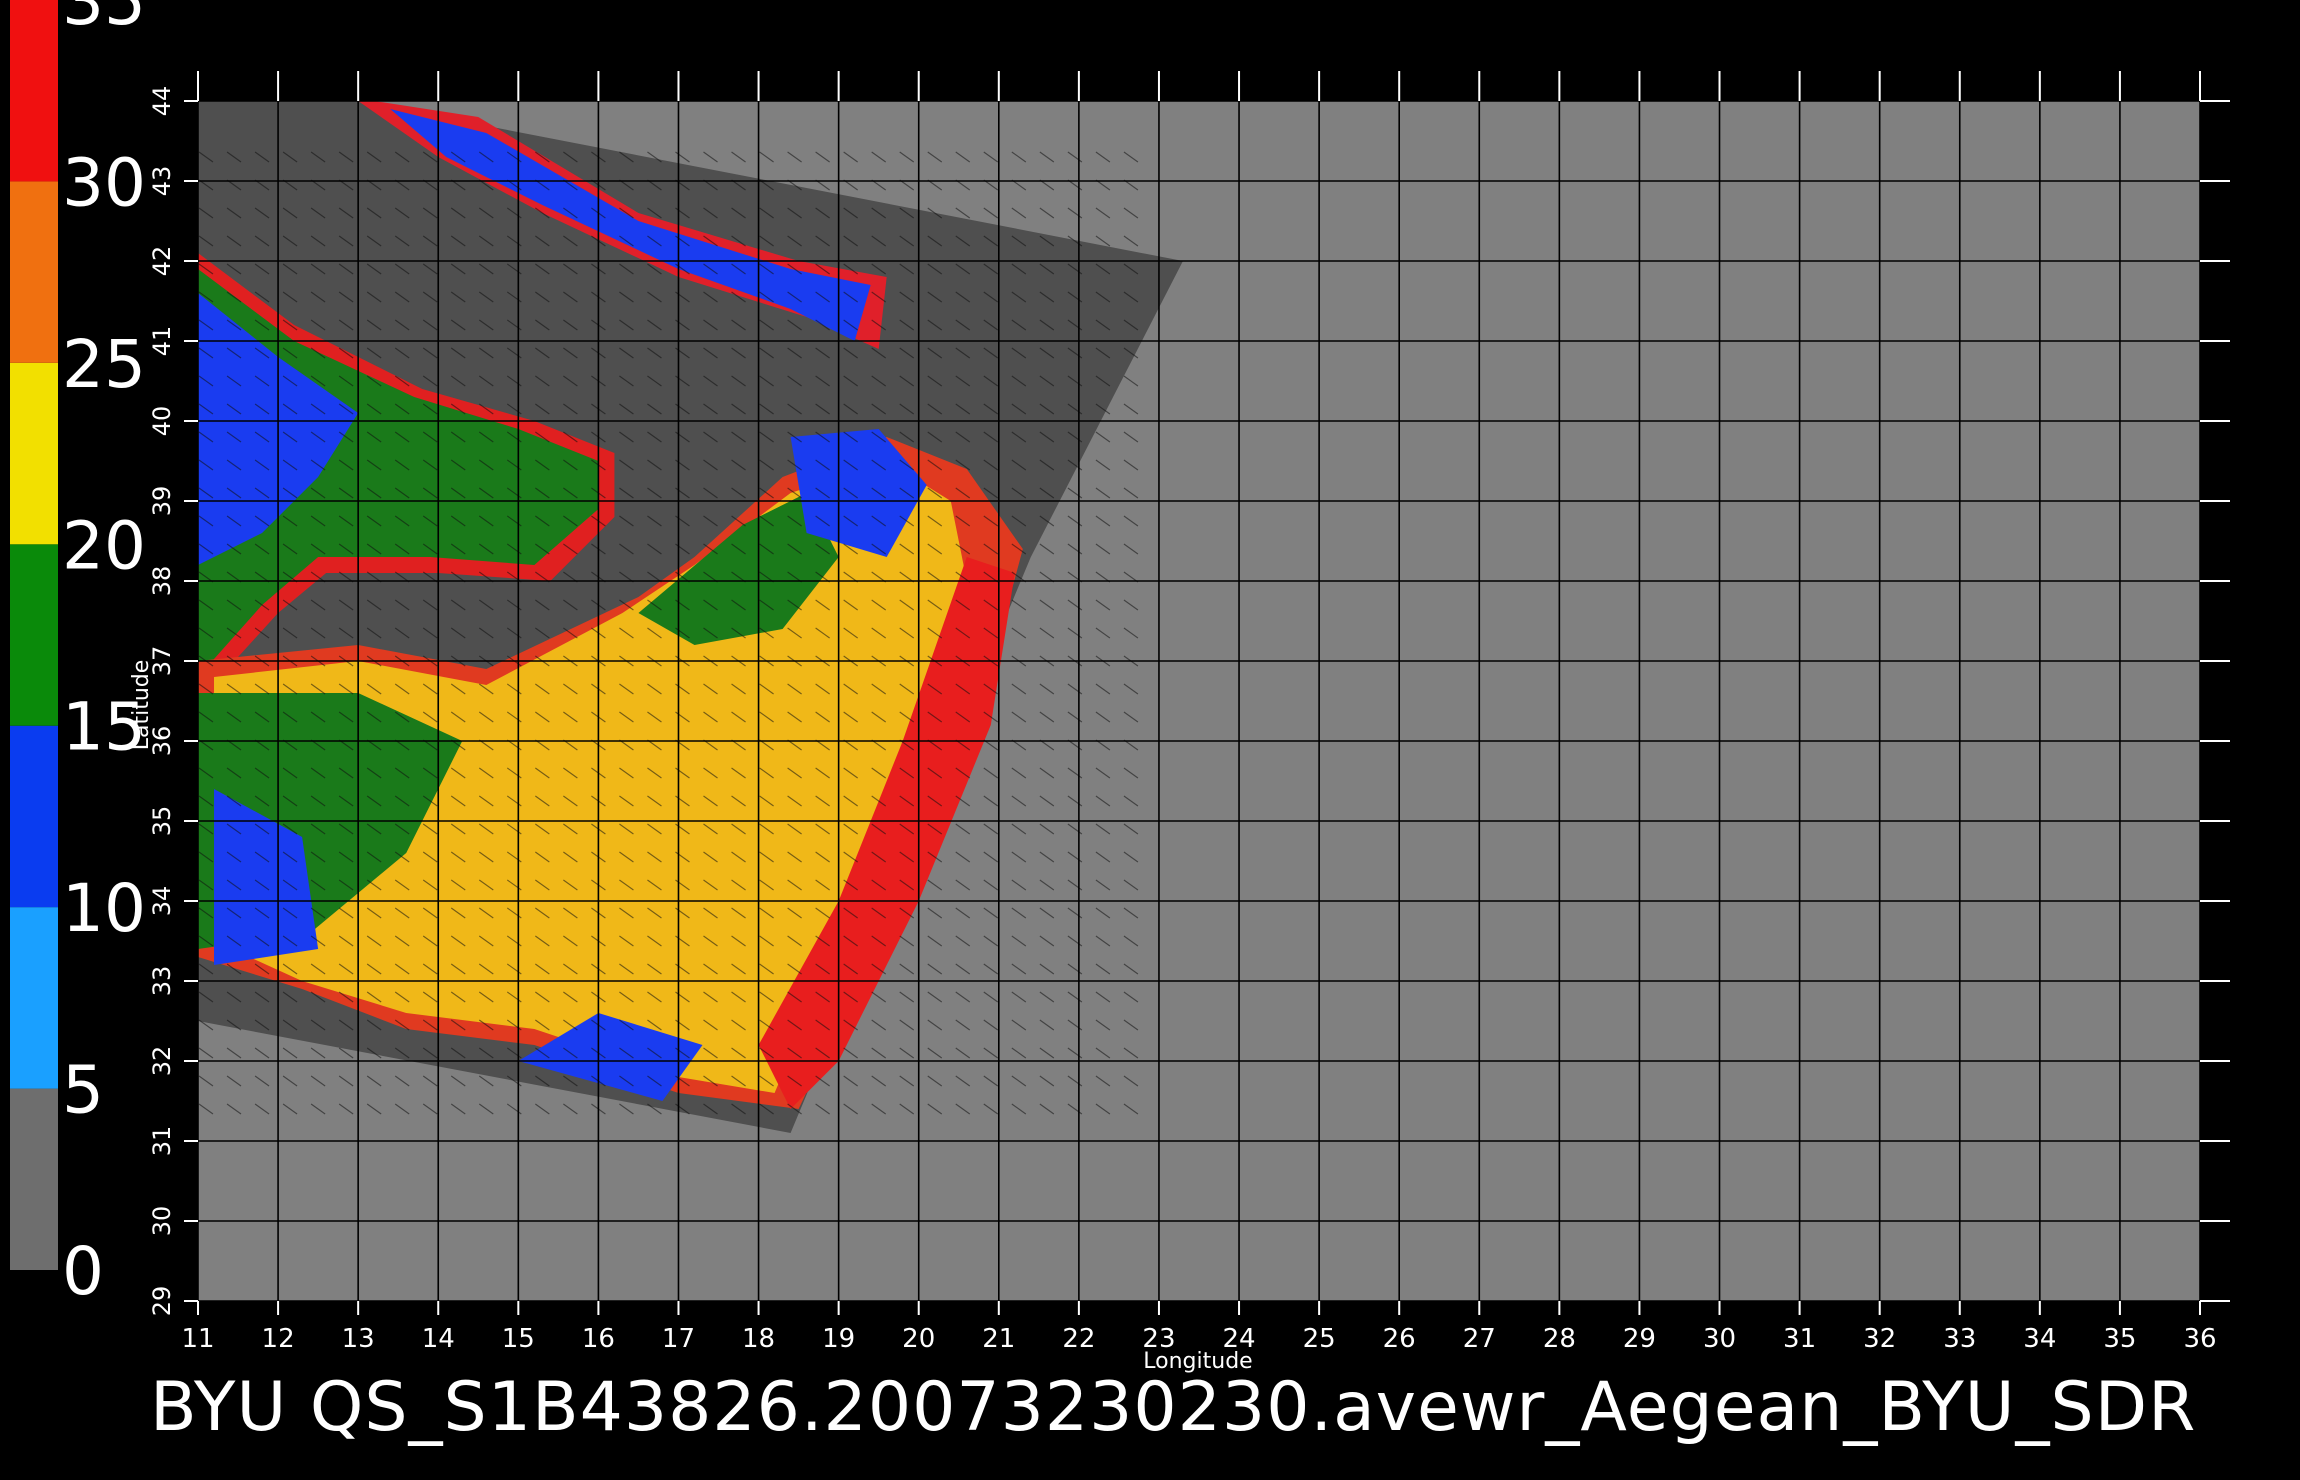  What do you see at coordinates (104, 655) in the screenshot?
I see `colorbar-labels: 35302520151050` at bounding box center [104, 655].